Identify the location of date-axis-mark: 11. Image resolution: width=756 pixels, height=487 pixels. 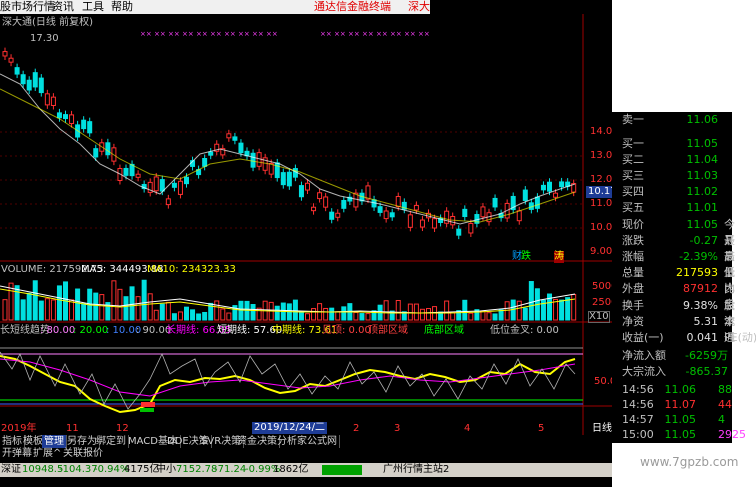
(72, 428).